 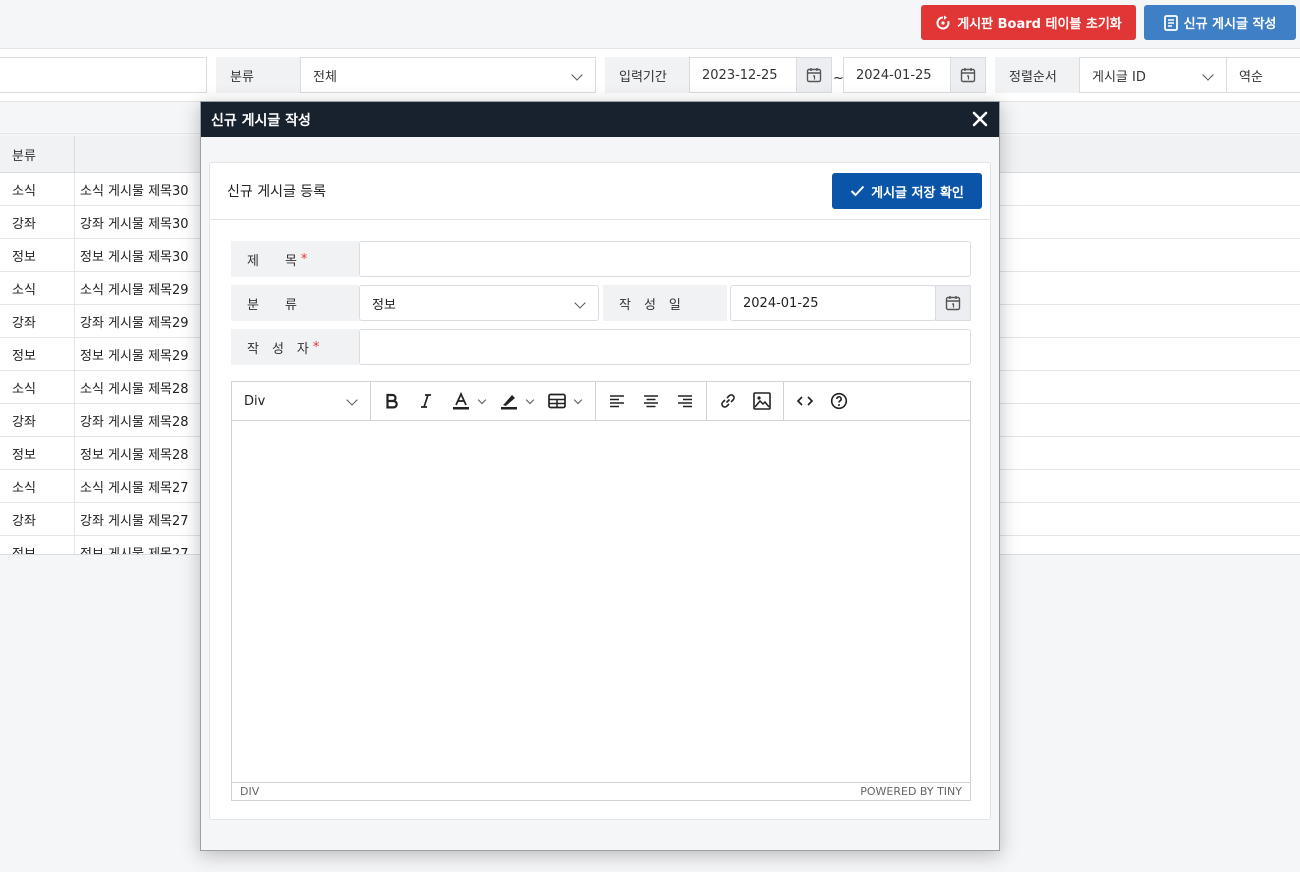 I want to click on cell-title: 강좌 게시물 제목28, so click(x=134, y=422).